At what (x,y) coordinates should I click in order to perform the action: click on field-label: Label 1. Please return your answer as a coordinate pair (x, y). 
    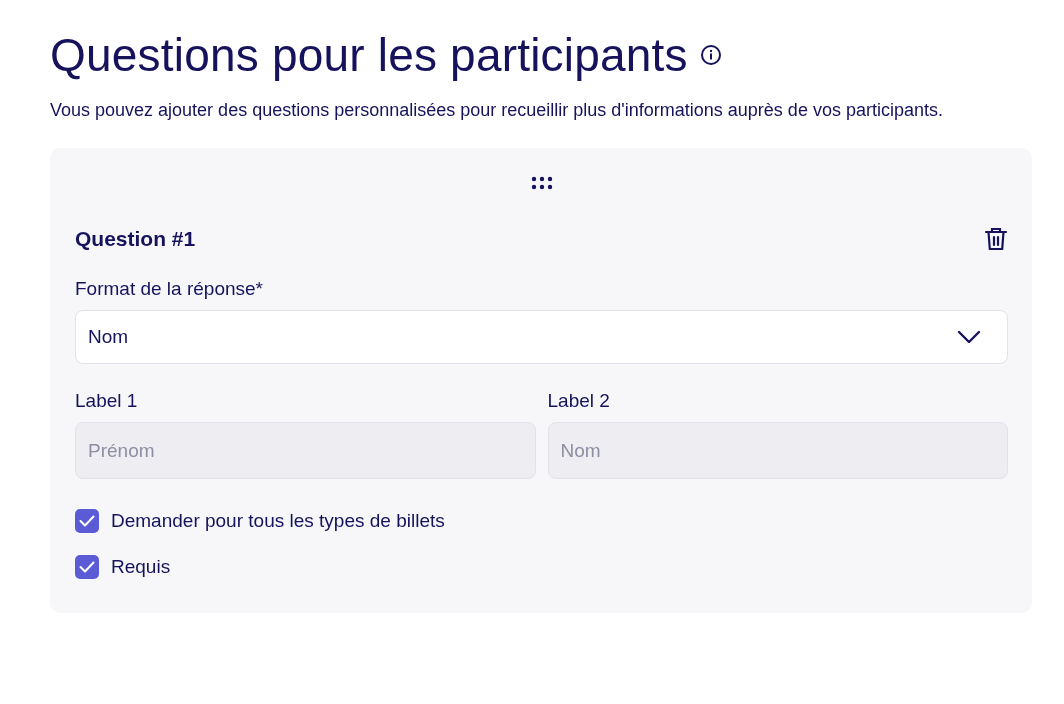
    Looking at the image, I should click on (107, 401).